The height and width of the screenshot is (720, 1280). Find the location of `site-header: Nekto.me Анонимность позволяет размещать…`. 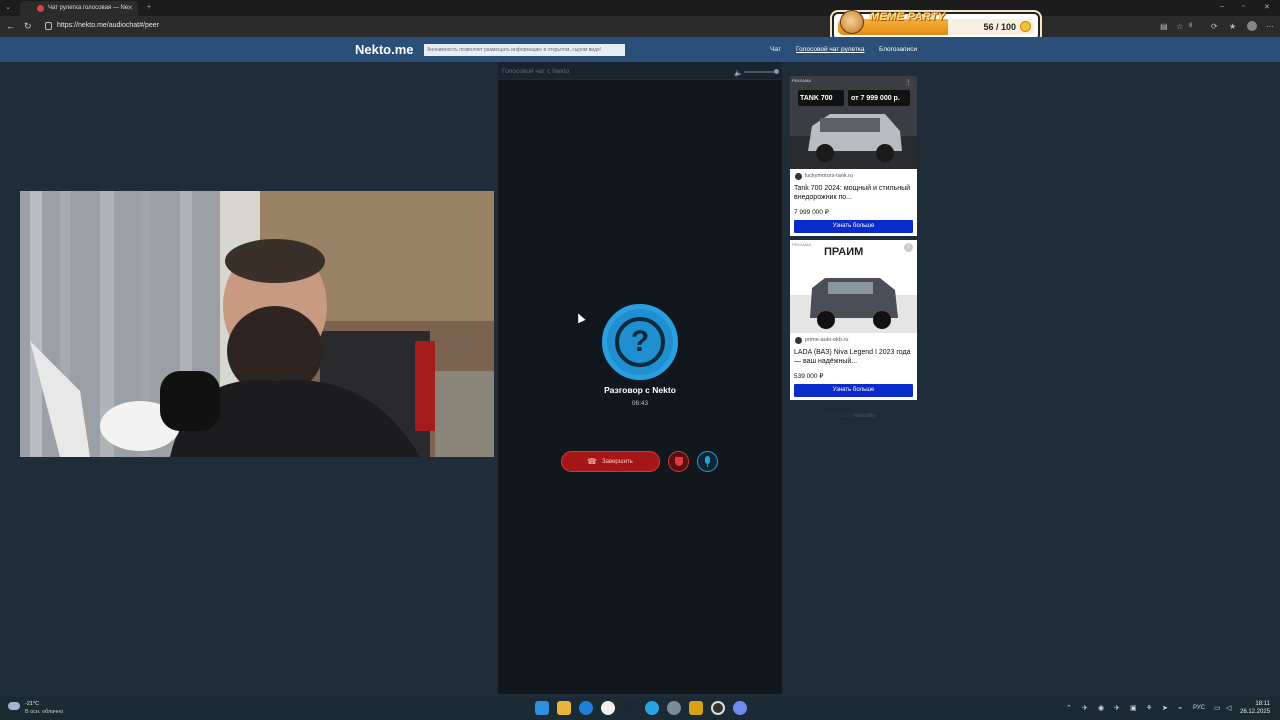

site-header: Nekto.me Анонимность позволяет размещать… is located at coordinates (640, 49).